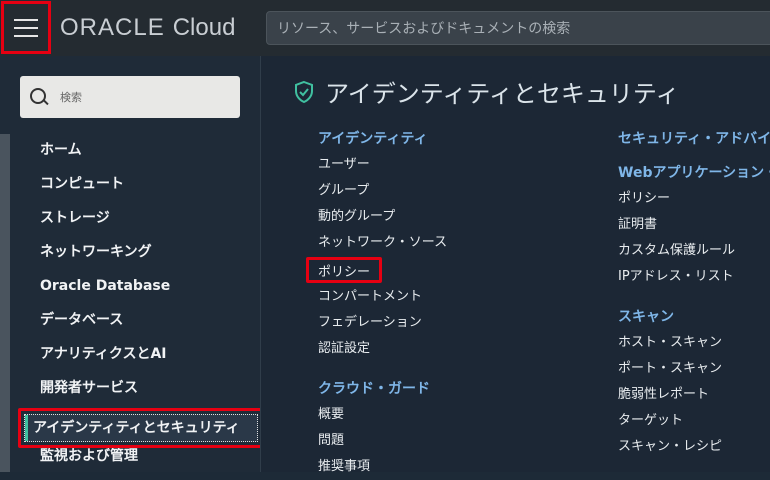 This screenshot has width=770, height=480. I want to click on nav-item-networking: ネットワーキング, so click(143, 257).